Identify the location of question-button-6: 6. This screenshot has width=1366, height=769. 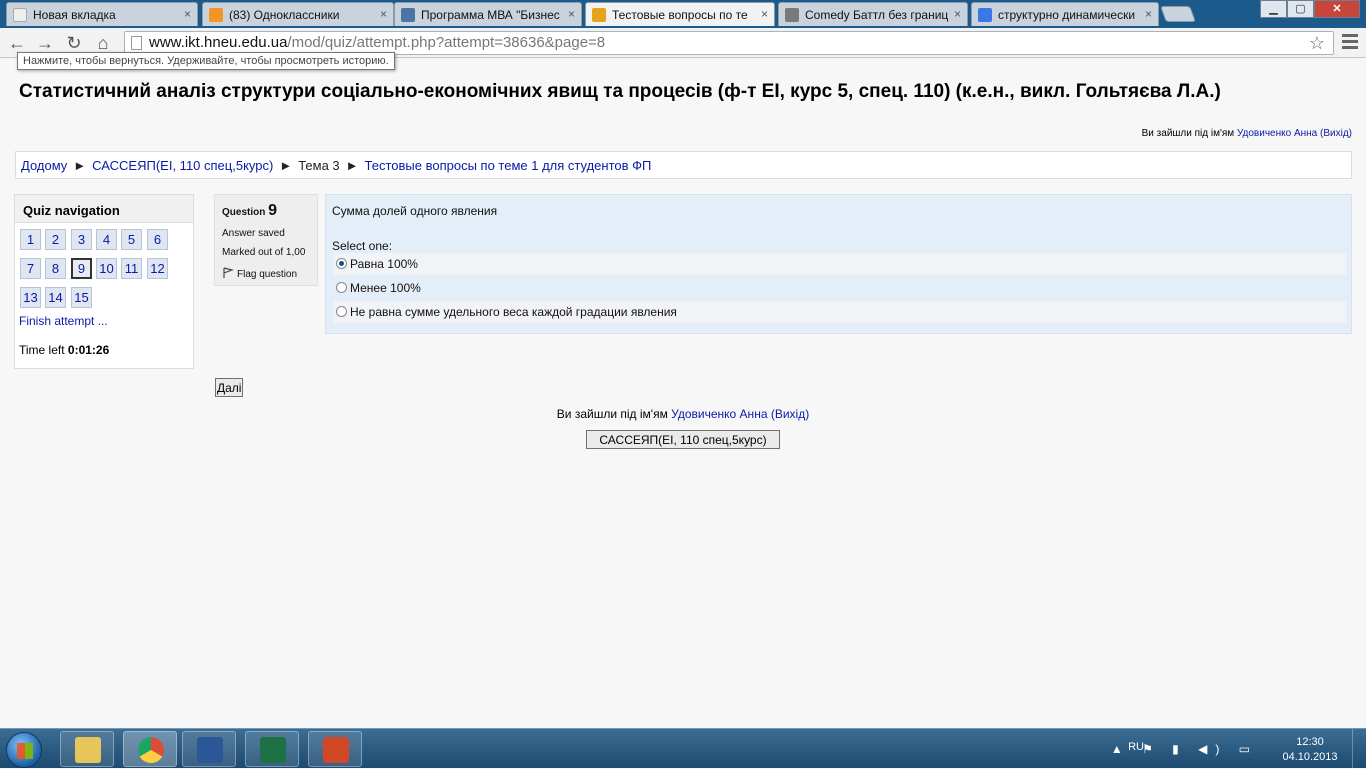
(157, 239).